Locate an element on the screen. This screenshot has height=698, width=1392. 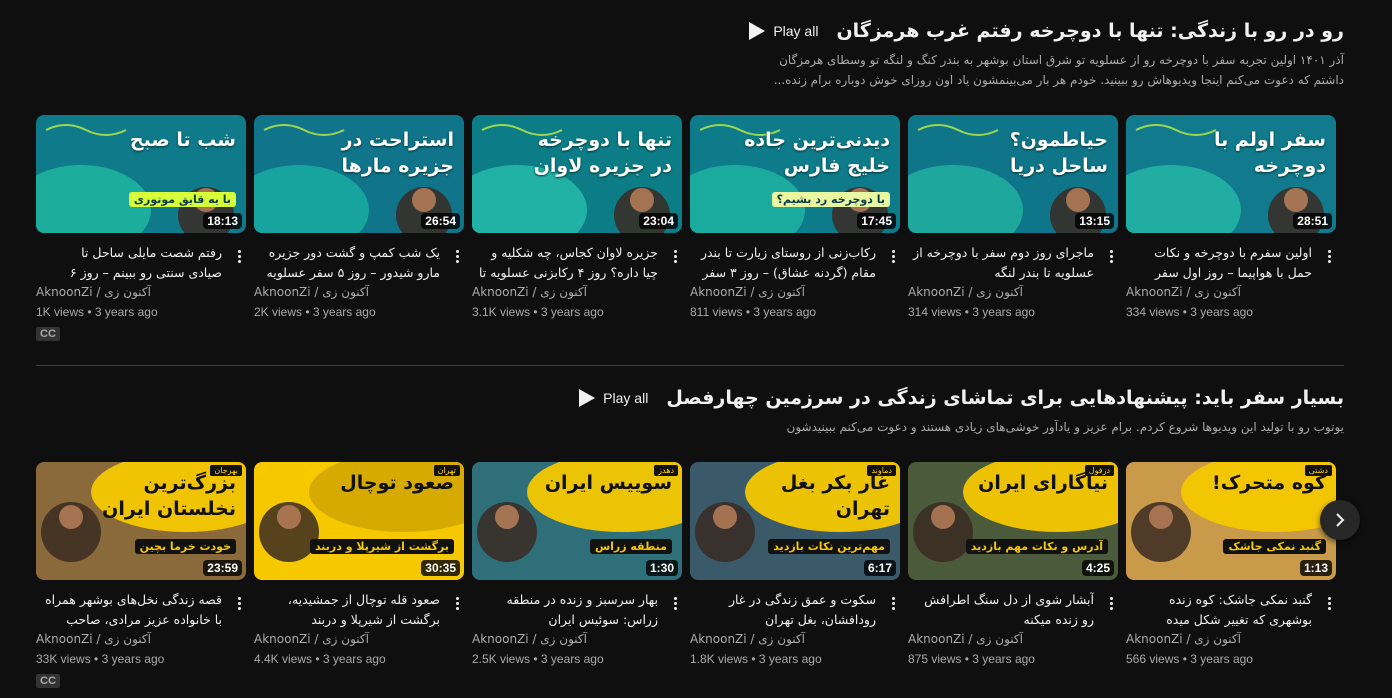
duration-badge: 17:45 is located at coordinates (876, 221).